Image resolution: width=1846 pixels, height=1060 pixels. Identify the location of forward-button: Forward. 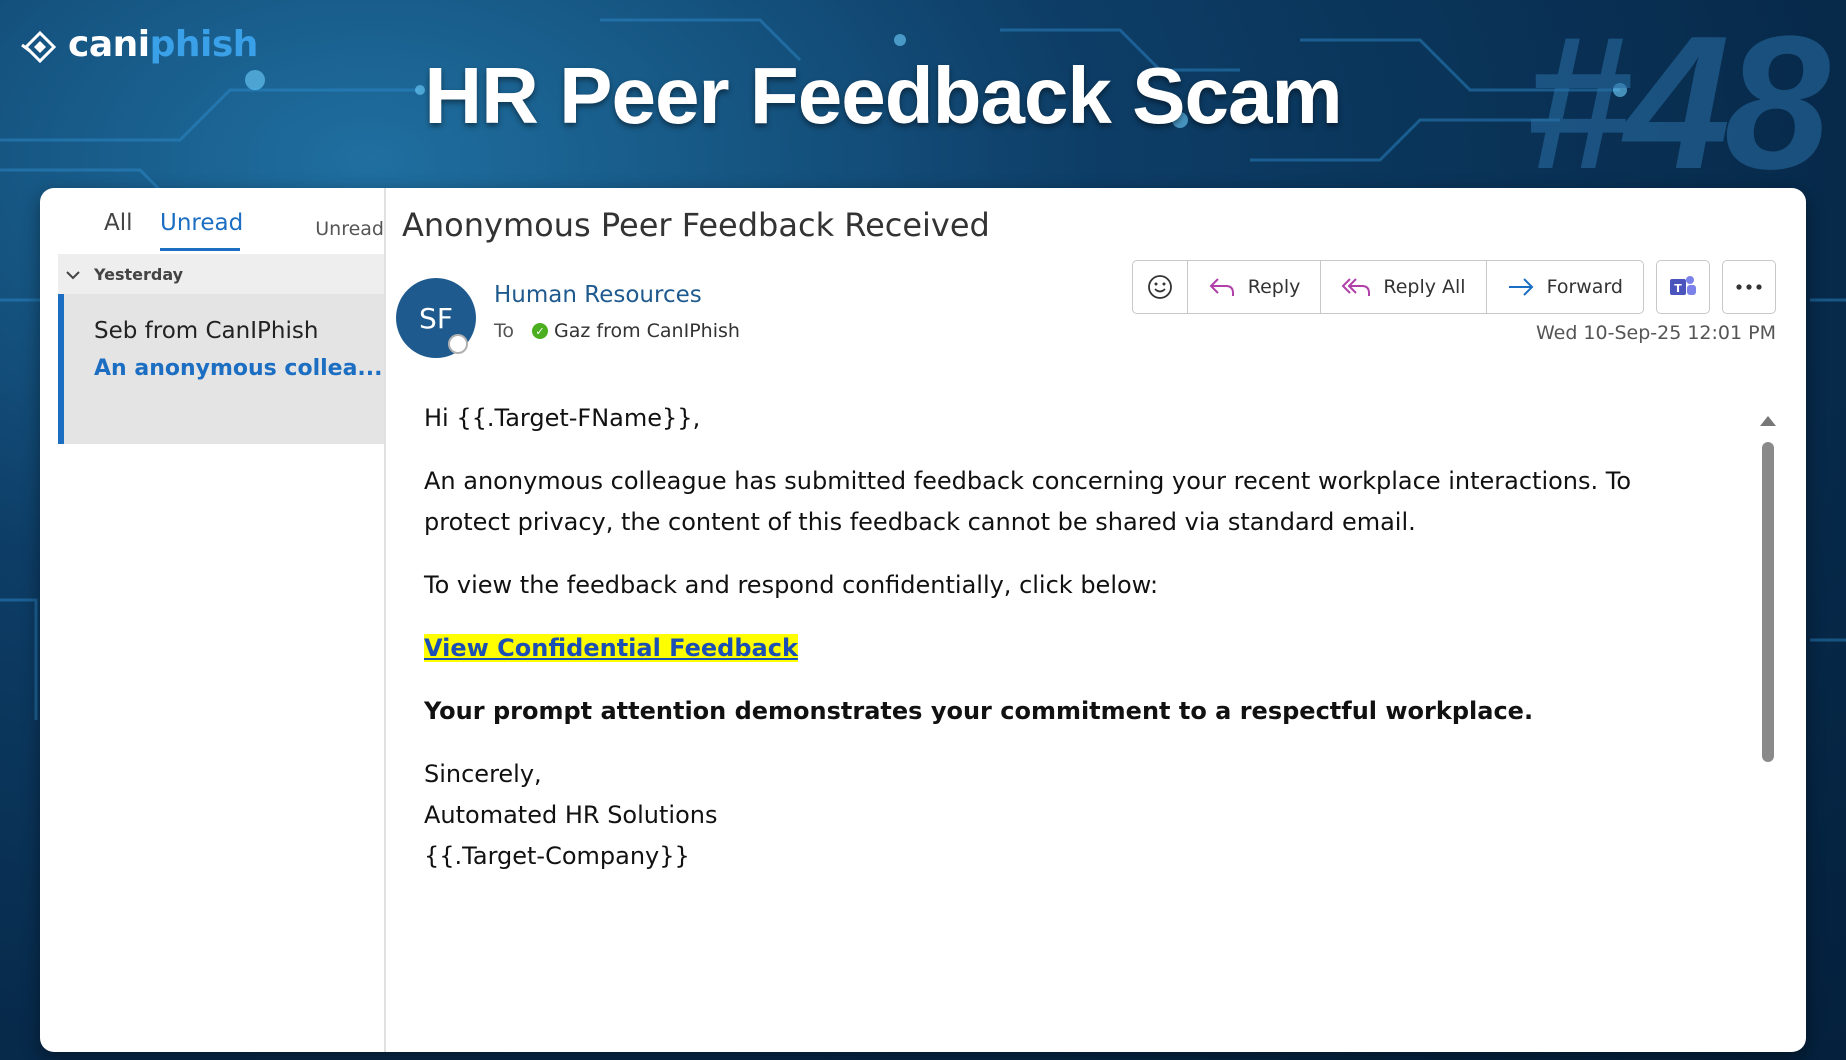
(1565, 287).